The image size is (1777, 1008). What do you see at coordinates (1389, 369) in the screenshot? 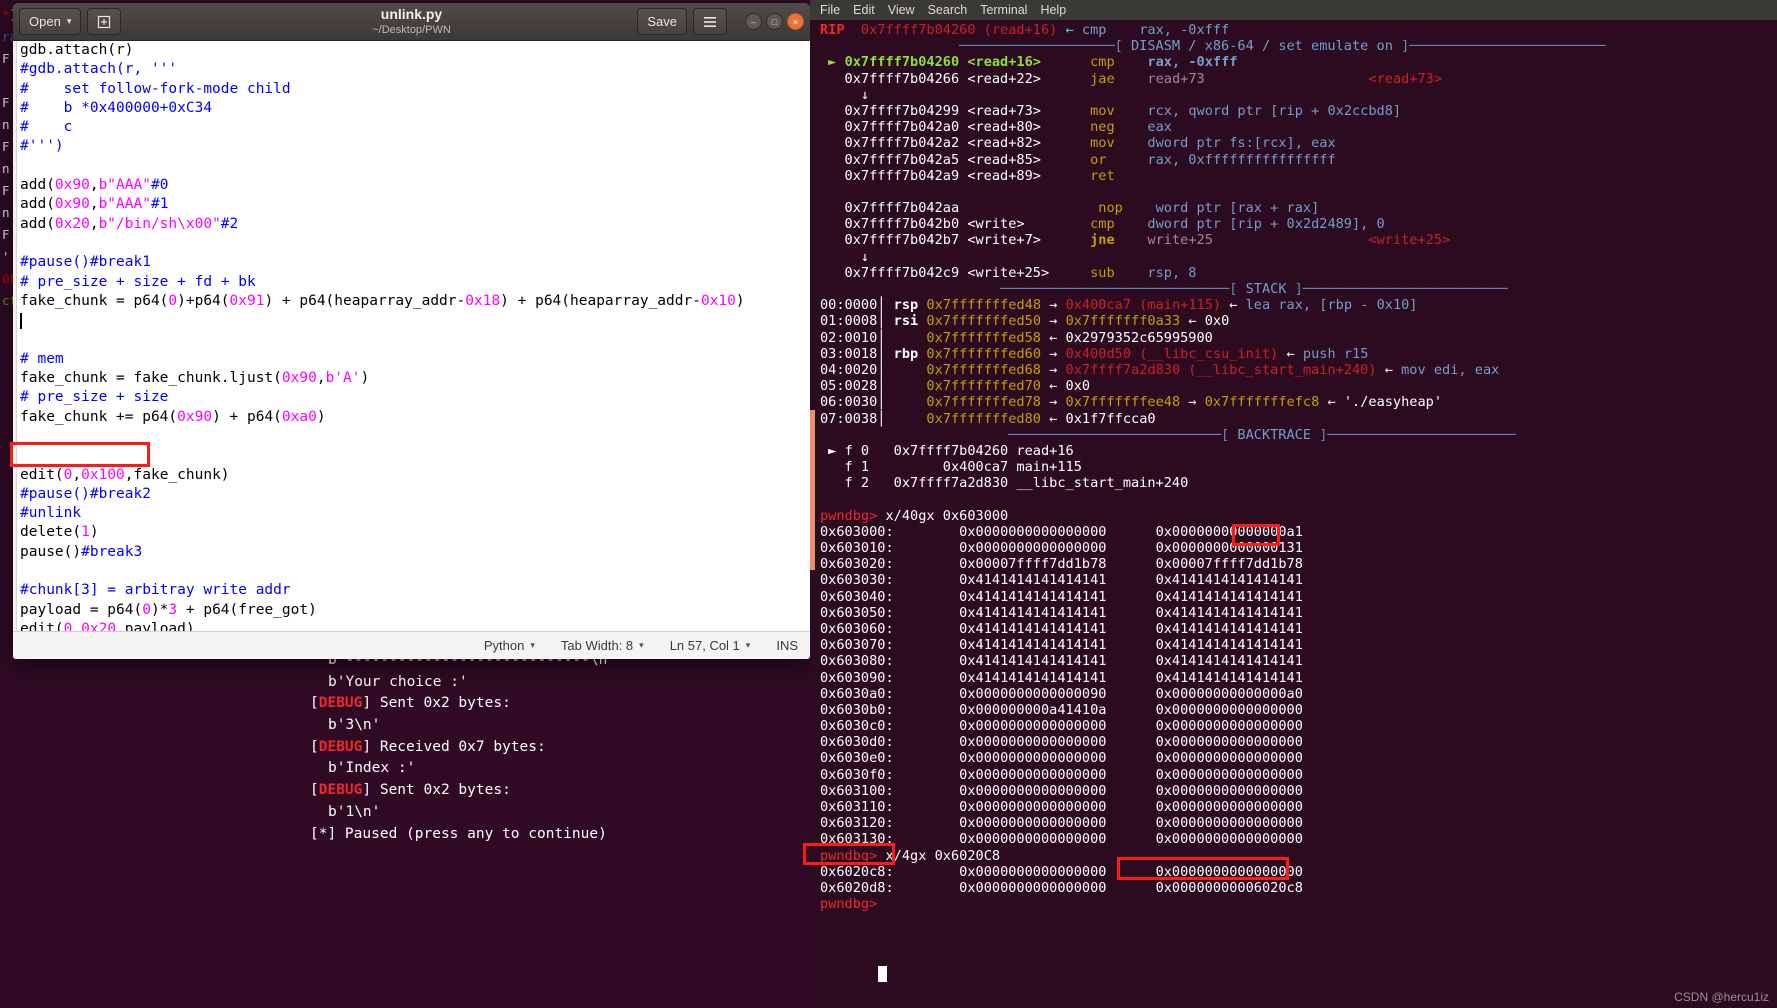
I see `text-span: ←` at bounding box center [1389, 369].